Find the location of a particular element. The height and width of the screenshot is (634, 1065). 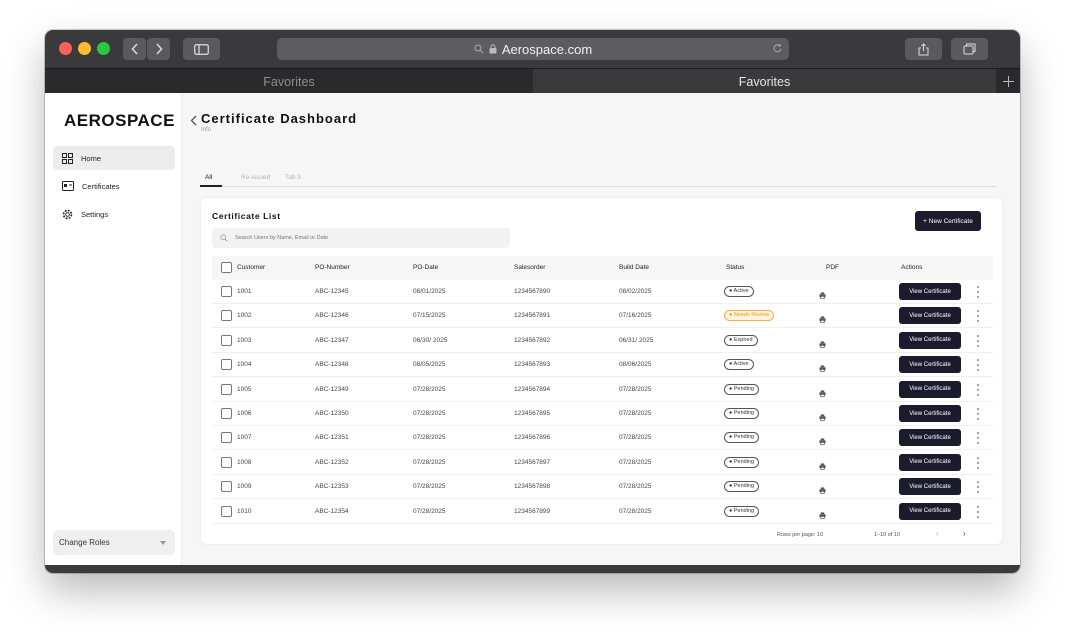

change-roles-select: Change Roles is located at coordinates (114, 542).